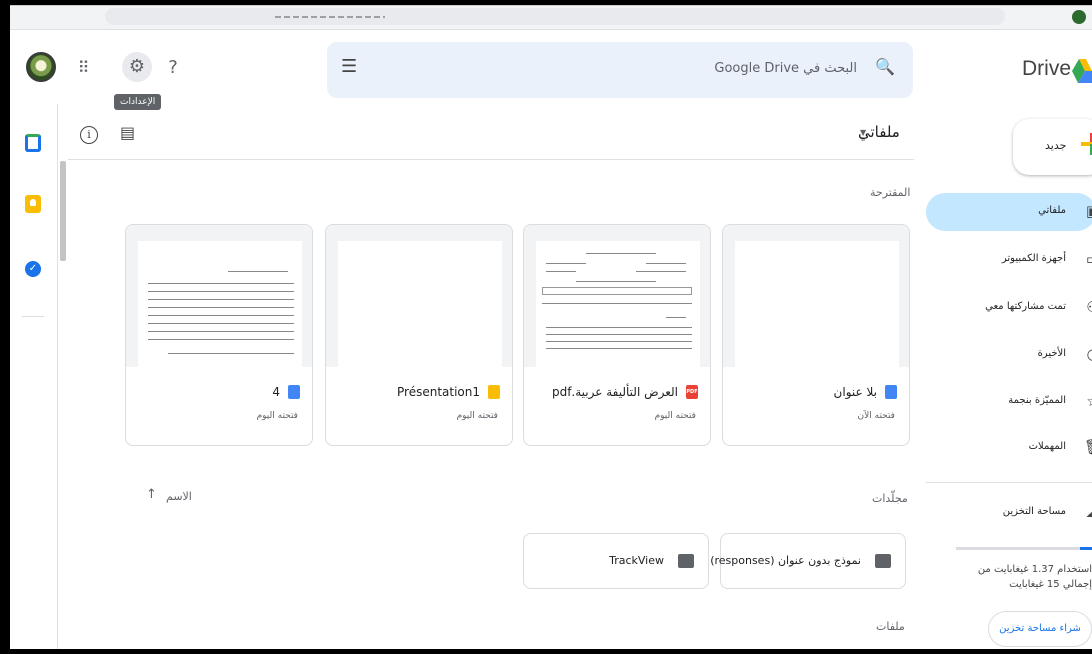  Describe the element at coordinates (1088, 259) in the screenshot. I see `computer-icon: ▭` at that location.